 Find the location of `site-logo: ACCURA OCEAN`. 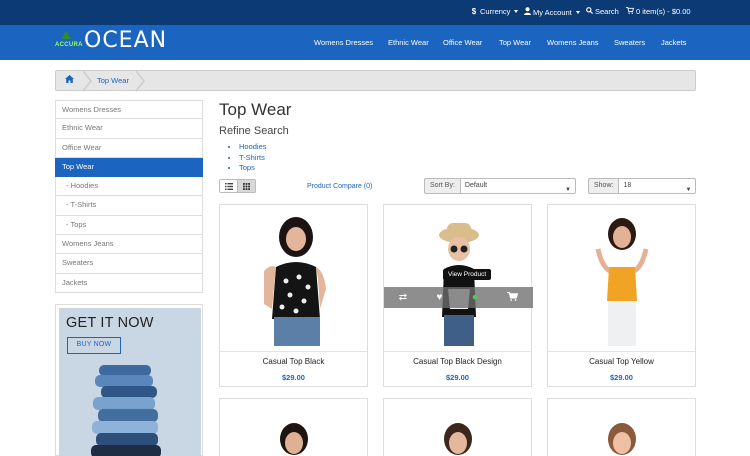

site-logo: ACCURA OCEAN is located at coordinates (115, 42).